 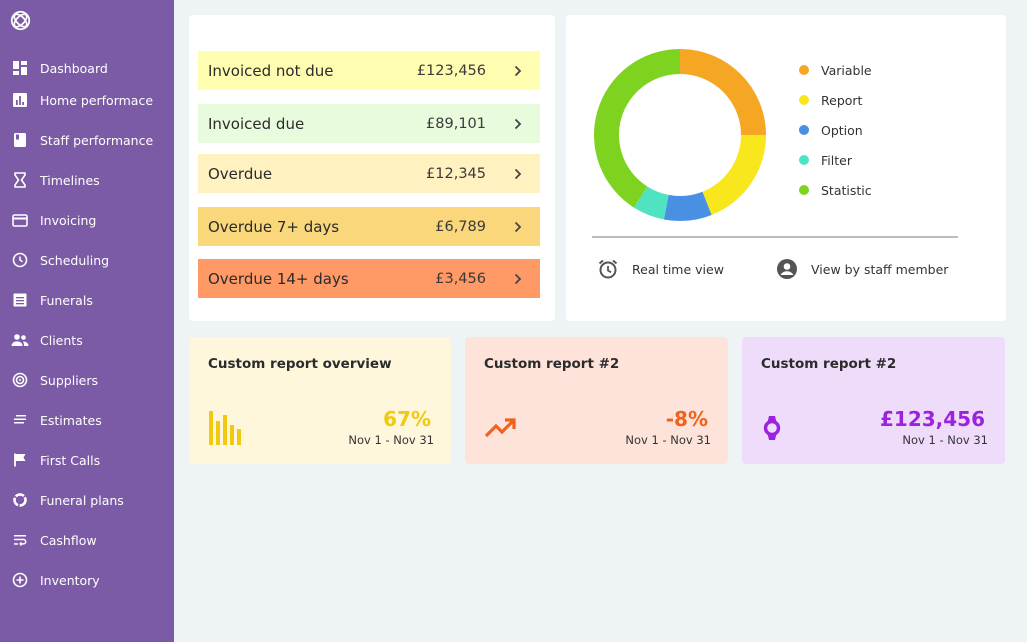 I want to click on donut-chart, so click(x=680, y=135).